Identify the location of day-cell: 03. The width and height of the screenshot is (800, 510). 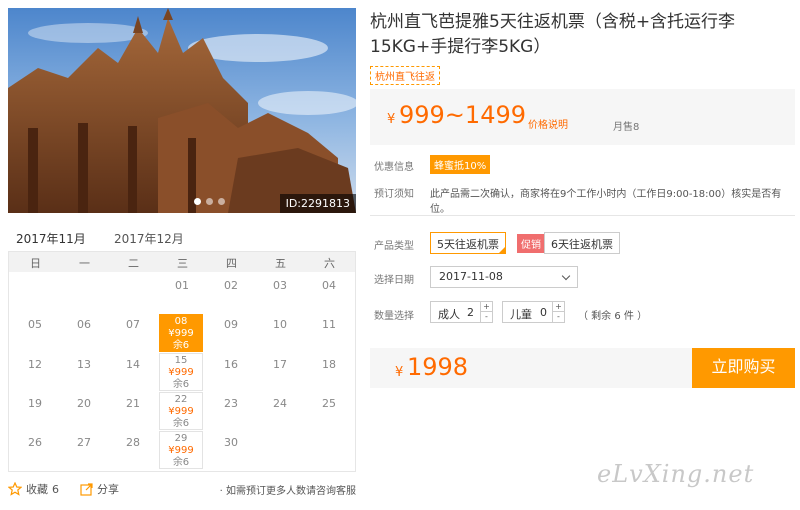
(280, 285).